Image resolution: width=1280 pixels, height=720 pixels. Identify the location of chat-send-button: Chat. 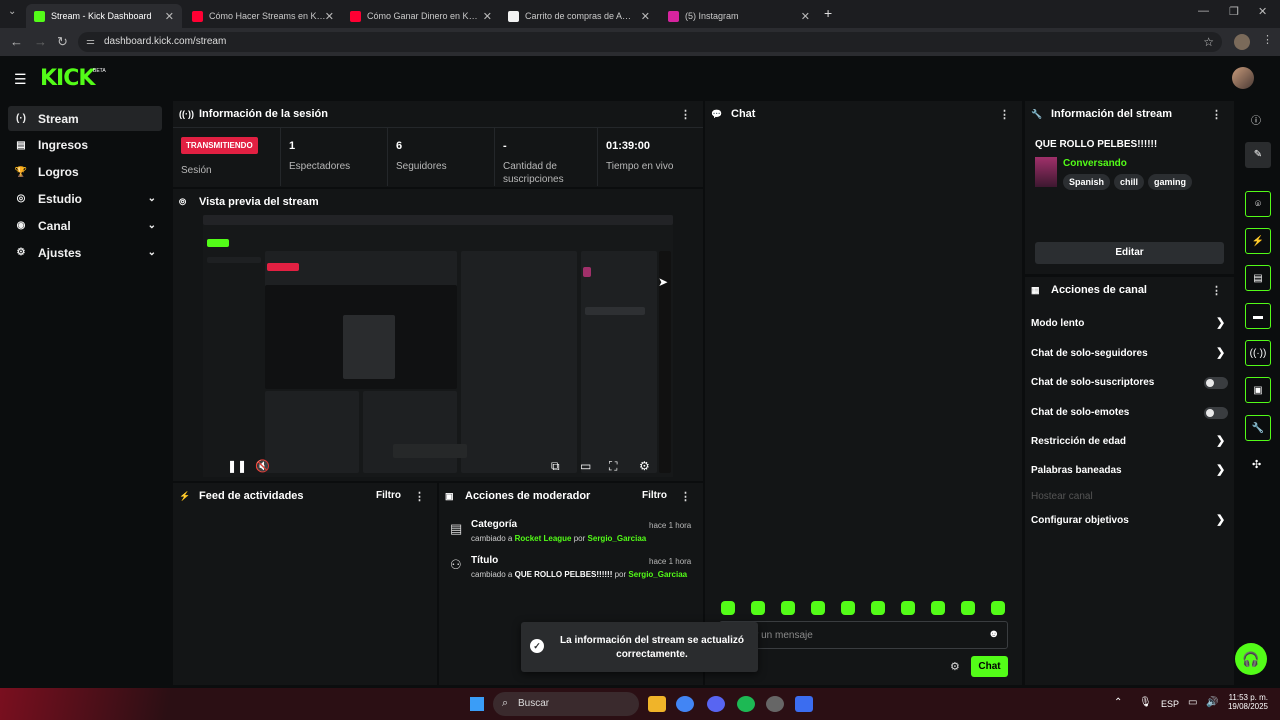
(989, 666).